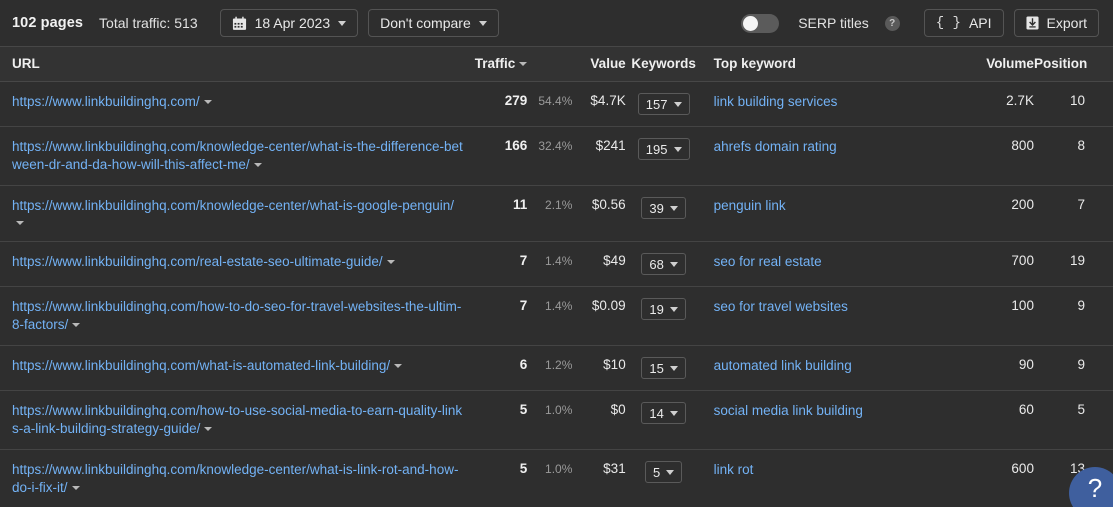 This screenshot has height=507, width=1113. I want to click on sort-desc-icon, so click(523, 64).